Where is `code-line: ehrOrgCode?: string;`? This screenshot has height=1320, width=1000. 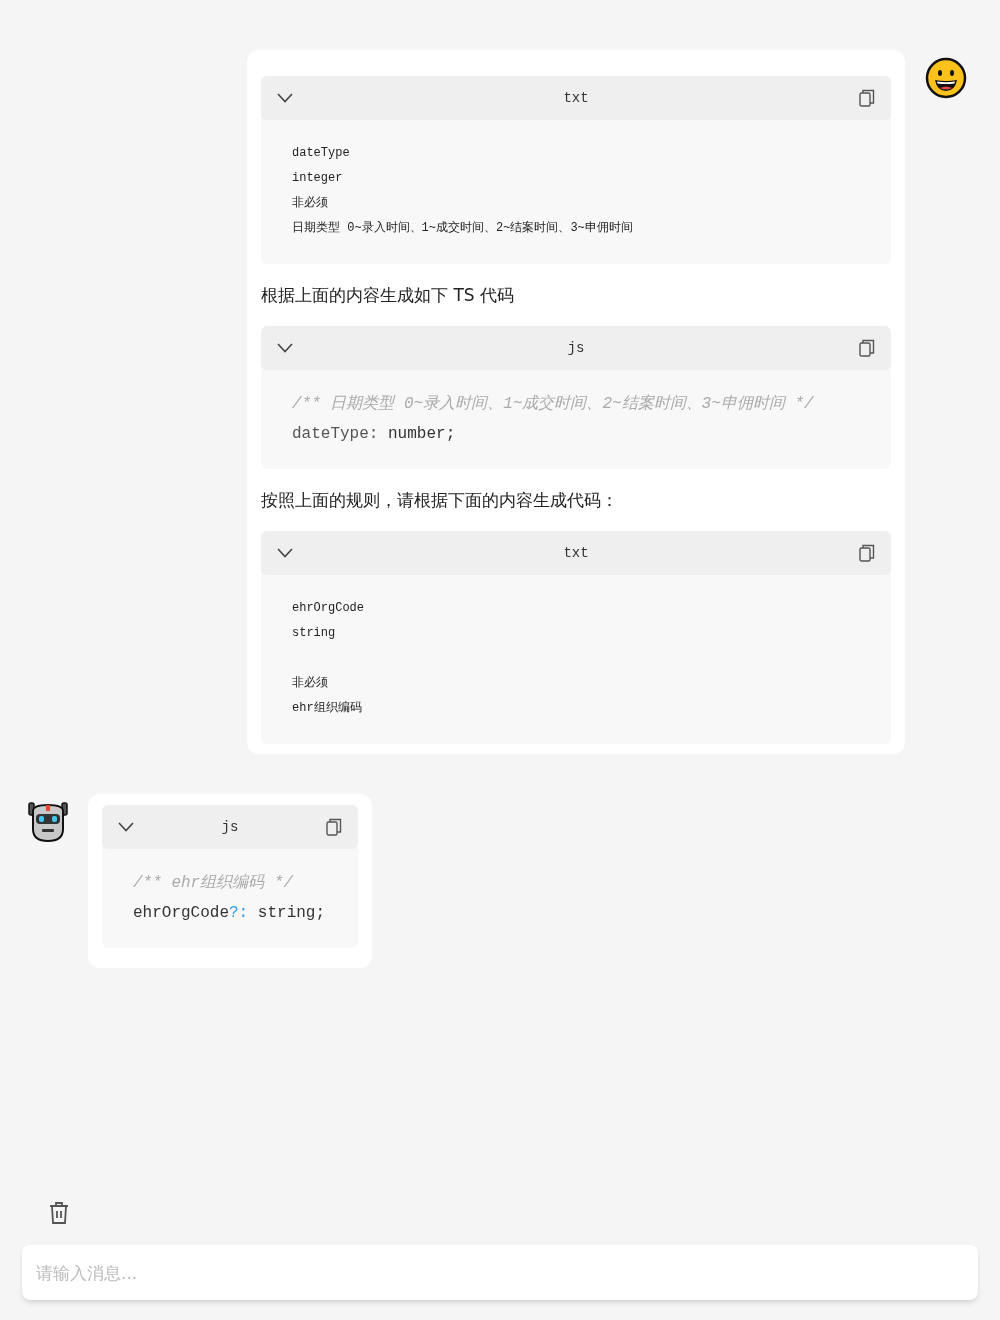
code-line: ehrOrgCode?: string; is located at coordinates (230, 913).